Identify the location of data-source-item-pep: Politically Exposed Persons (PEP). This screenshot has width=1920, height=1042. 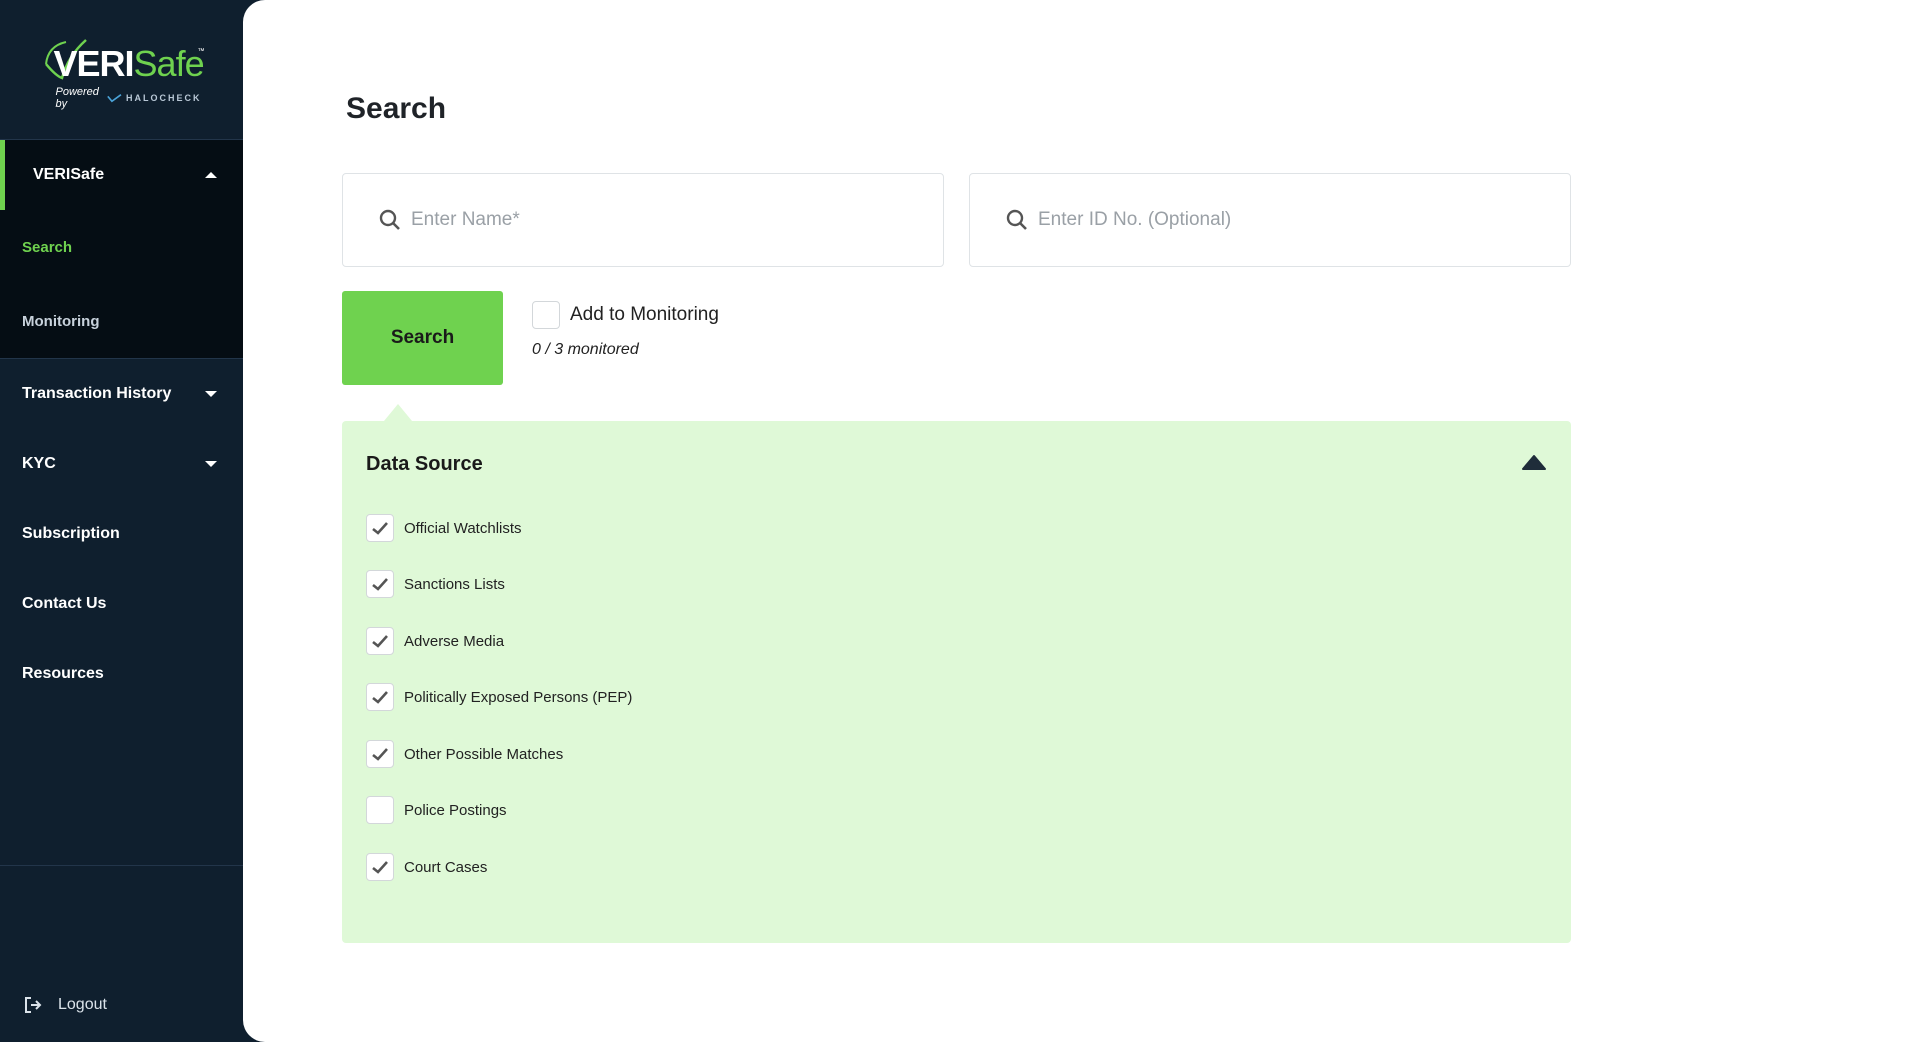
(499, 697).